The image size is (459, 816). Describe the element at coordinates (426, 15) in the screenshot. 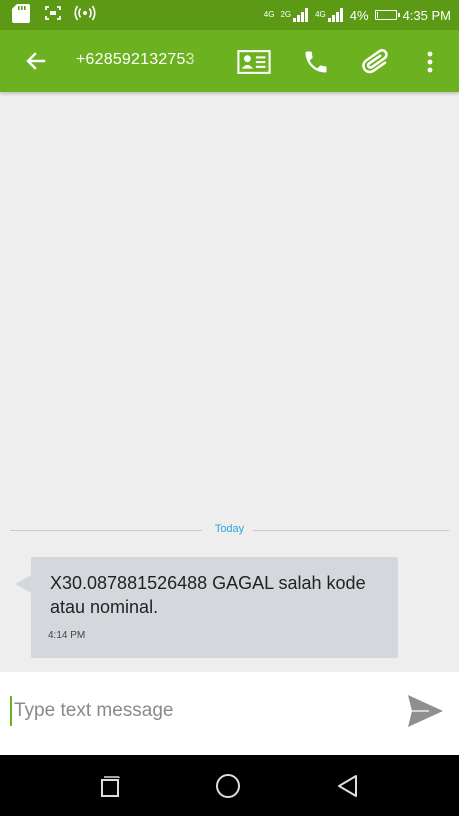

I see `status-time: 4:35 PM` at that location.